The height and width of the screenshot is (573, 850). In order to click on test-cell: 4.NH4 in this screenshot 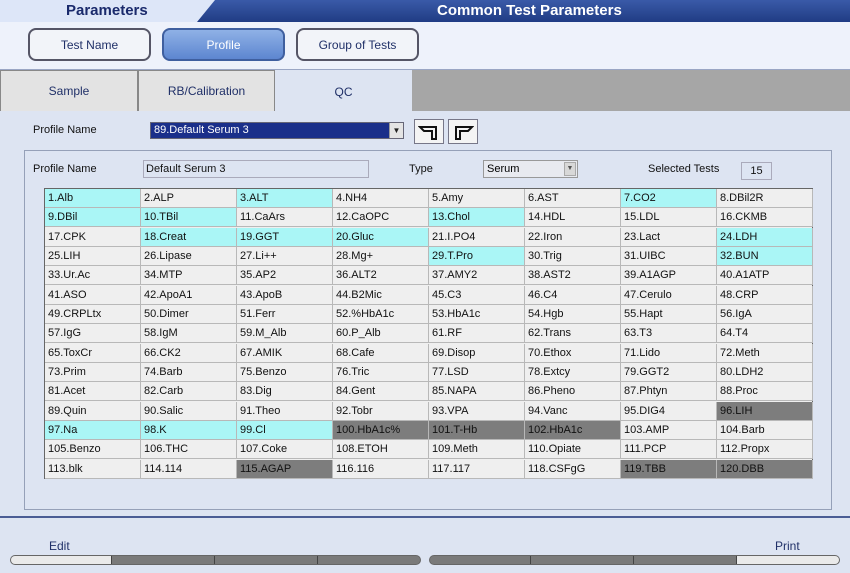, I will do `click(381, 198)`.